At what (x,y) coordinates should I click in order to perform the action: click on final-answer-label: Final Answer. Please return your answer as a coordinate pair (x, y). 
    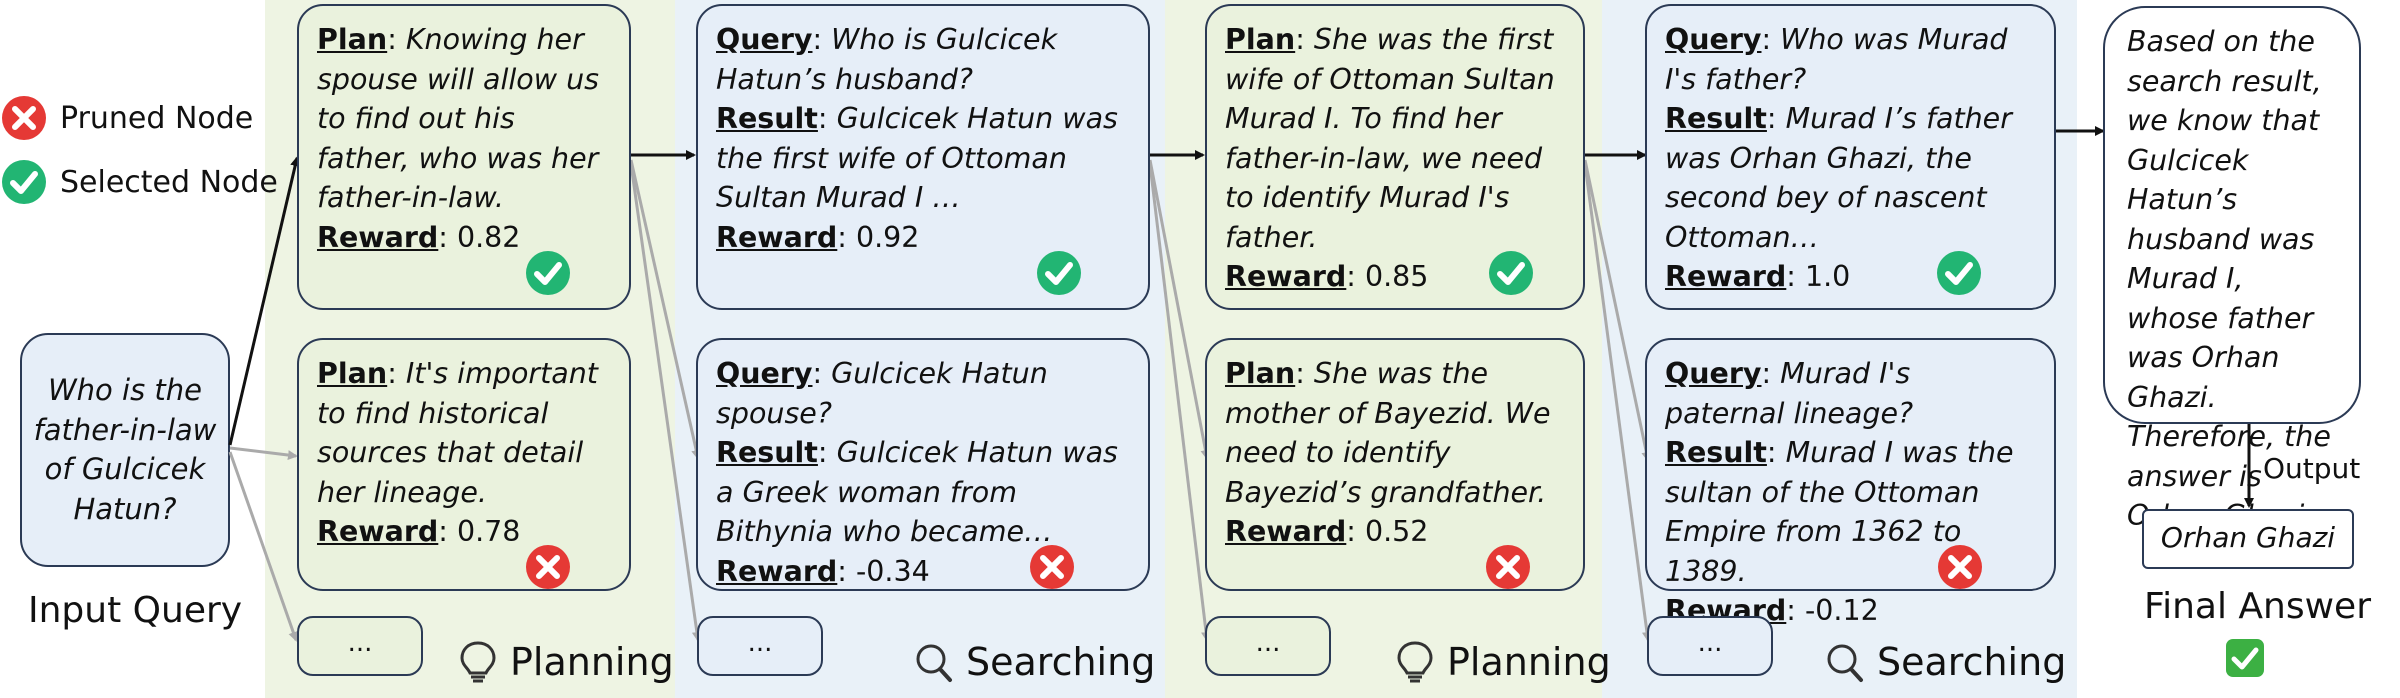
    Looking at the image, I should click on (2258, 606).